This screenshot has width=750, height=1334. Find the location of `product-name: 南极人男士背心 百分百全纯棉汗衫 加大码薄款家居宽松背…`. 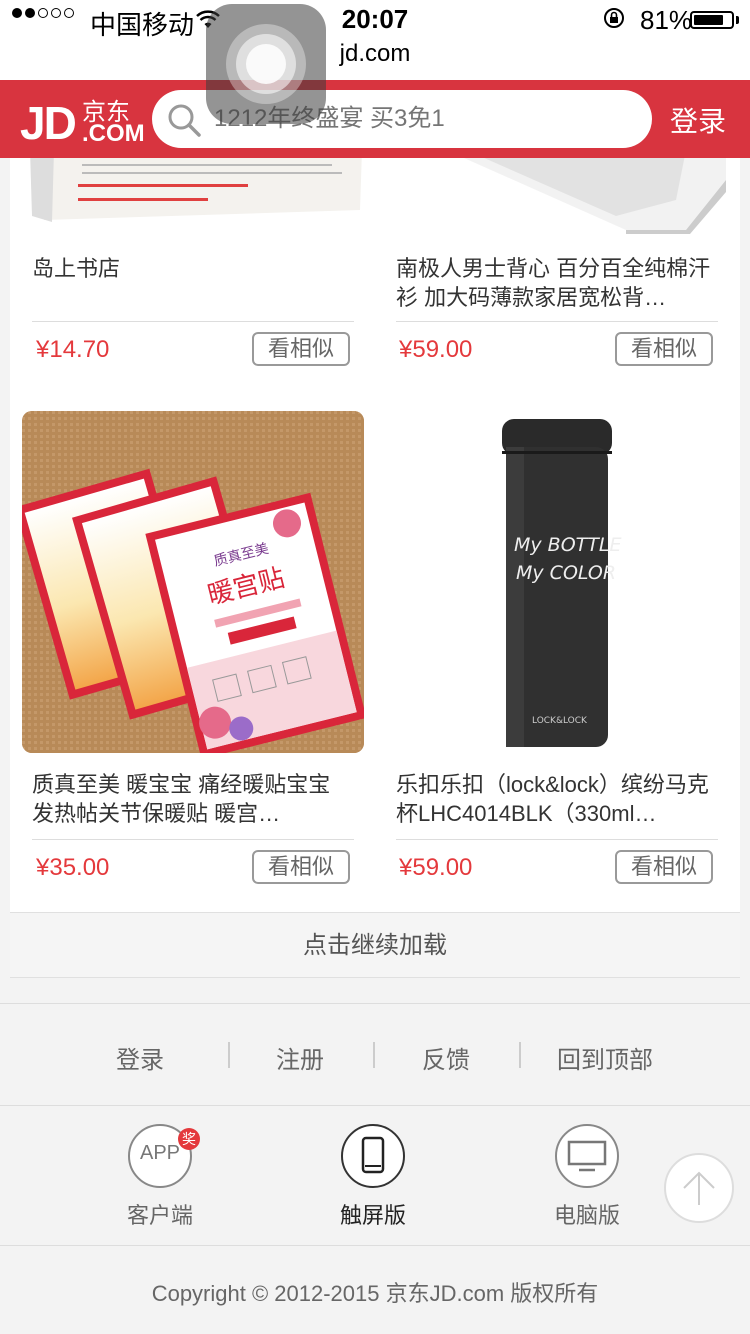

product-name: 南极人男士背心 百分百全纯棉汗衫 加大码薄款家居宽松背… is located at coordinates (557, 283).